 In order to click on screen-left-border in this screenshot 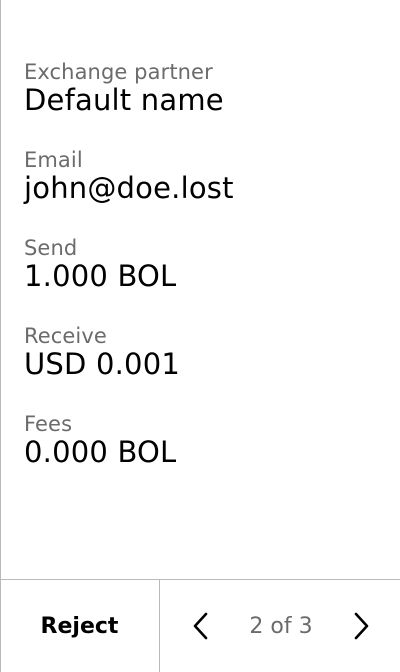, I will do `click(0, 336)`.